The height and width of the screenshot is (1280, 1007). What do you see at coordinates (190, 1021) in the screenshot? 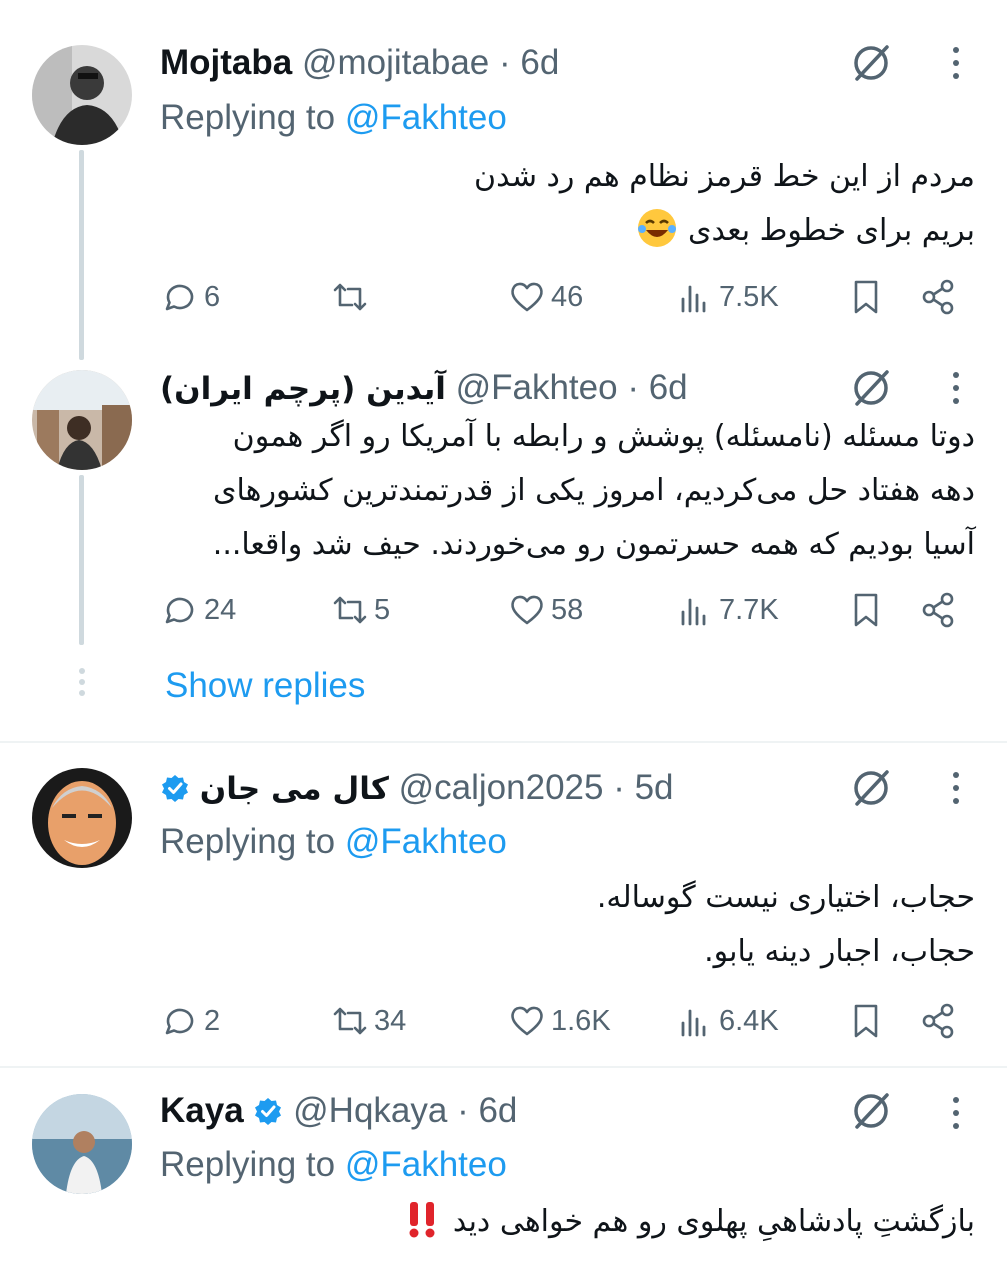
I see `reply-button: 2` at bounding box center [190, 1021].